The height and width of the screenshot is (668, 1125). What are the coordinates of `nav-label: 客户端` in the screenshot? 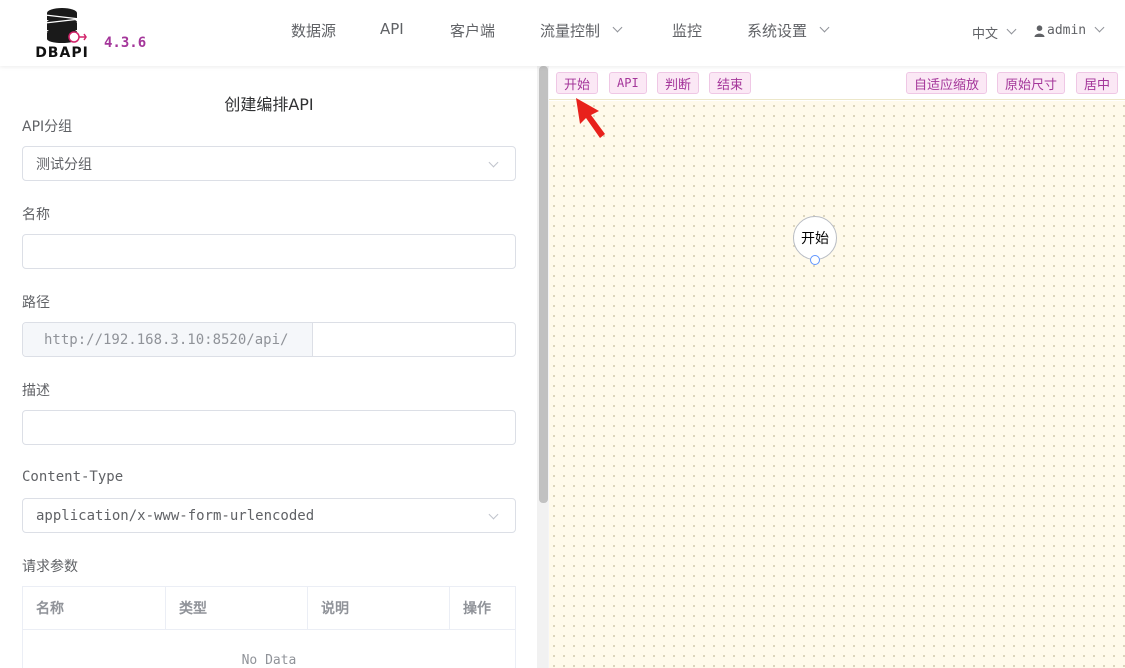 It's located at (473, 31).